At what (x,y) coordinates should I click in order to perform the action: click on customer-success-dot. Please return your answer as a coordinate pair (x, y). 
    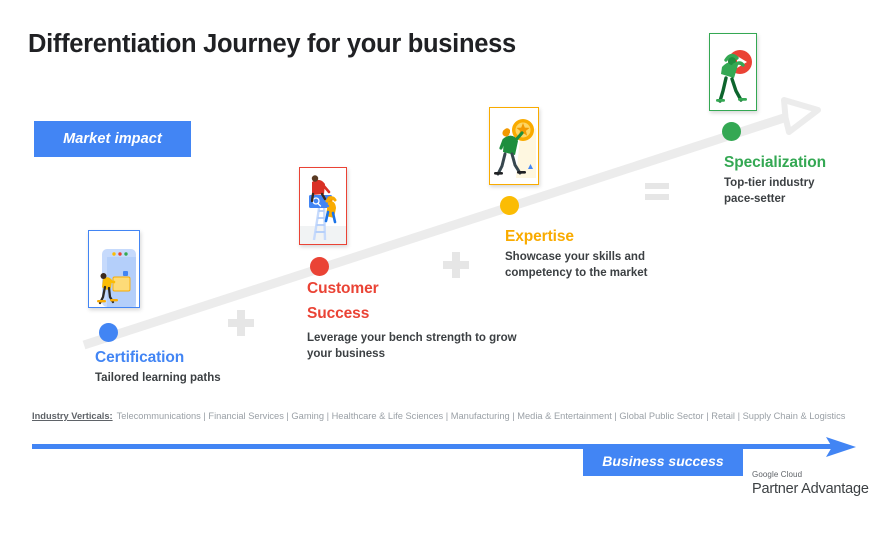
    Looking at the image, I should click on (319, 266).